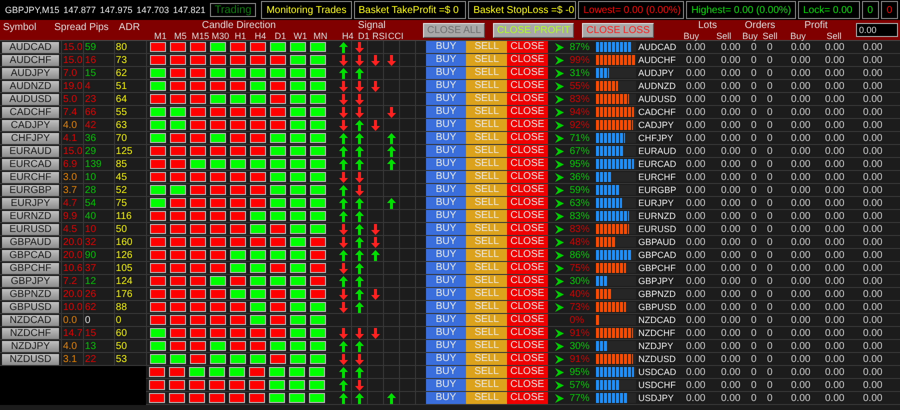  What do you see at coordinates (30, 47) in the screenshot?
I see `symbol-button: AUDCAD` at bounding box center [30, 47].